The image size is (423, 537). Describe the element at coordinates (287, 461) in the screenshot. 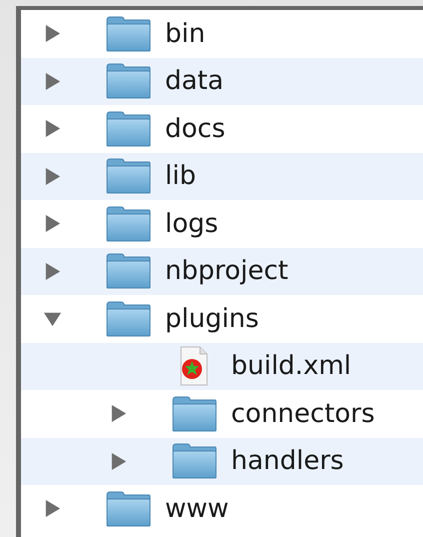

I see `tree-item-label: handlers` at that location.